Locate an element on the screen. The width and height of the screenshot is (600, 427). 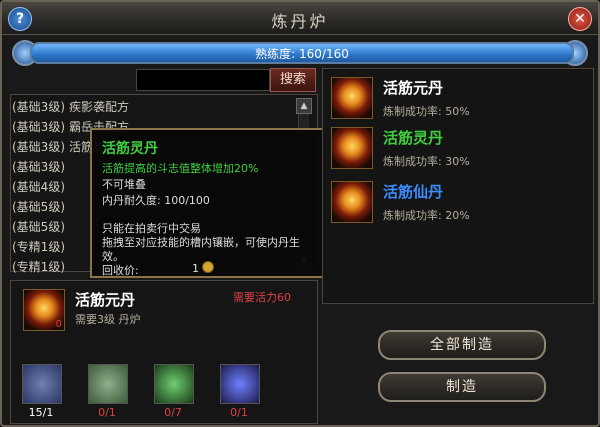
craft-all-button: 全部制造 is located at coordinates (462, 345).